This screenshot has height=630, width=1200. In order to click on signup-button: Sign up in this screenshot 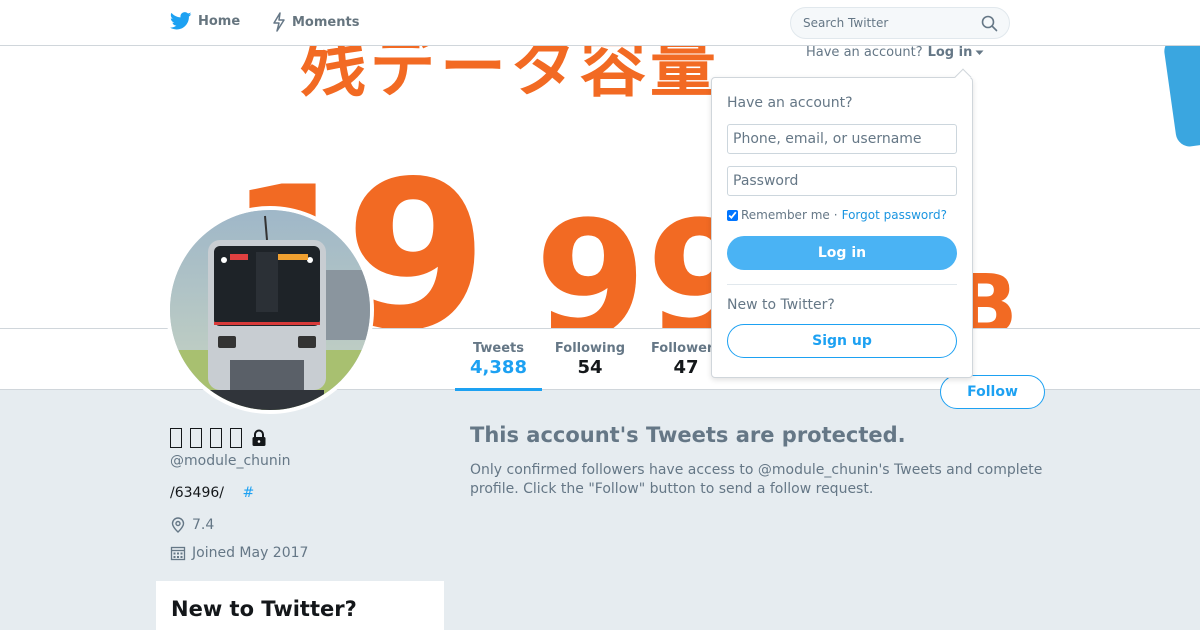, I will do `click(842, 341)`.